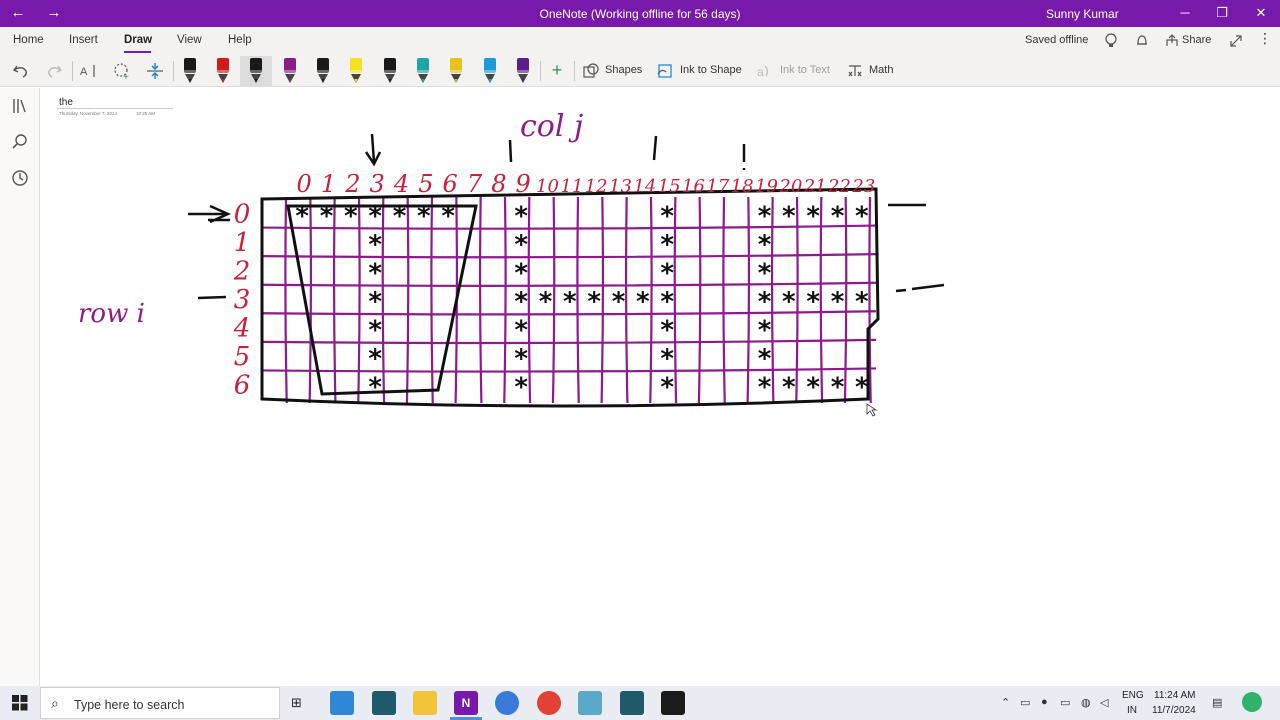 Image resolution: width=1280 pixels, height=720 pixels. I want to click on column-number: 2, so click(352, 184).